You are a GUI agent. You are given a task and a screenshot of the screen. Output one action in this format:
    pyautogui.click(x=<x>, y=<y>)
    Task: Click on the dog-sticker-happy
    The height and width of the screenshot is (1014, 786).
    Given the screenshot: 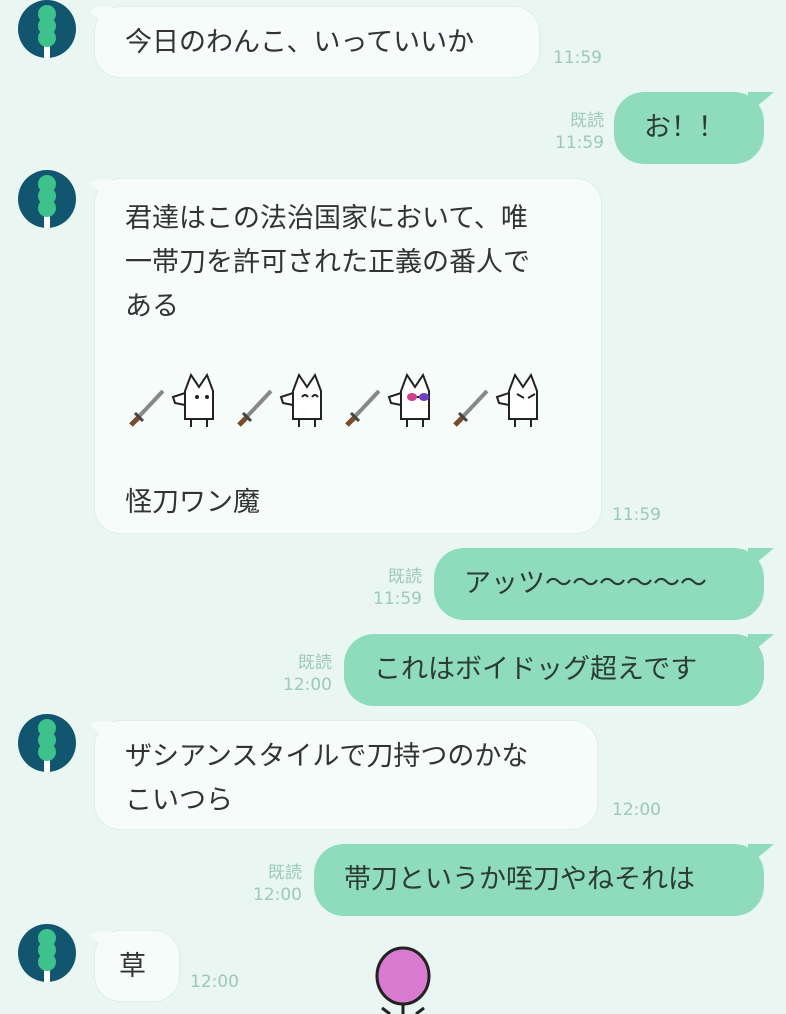 What is the action you would take?
    pyautogui.click(x=300, y=399)
    